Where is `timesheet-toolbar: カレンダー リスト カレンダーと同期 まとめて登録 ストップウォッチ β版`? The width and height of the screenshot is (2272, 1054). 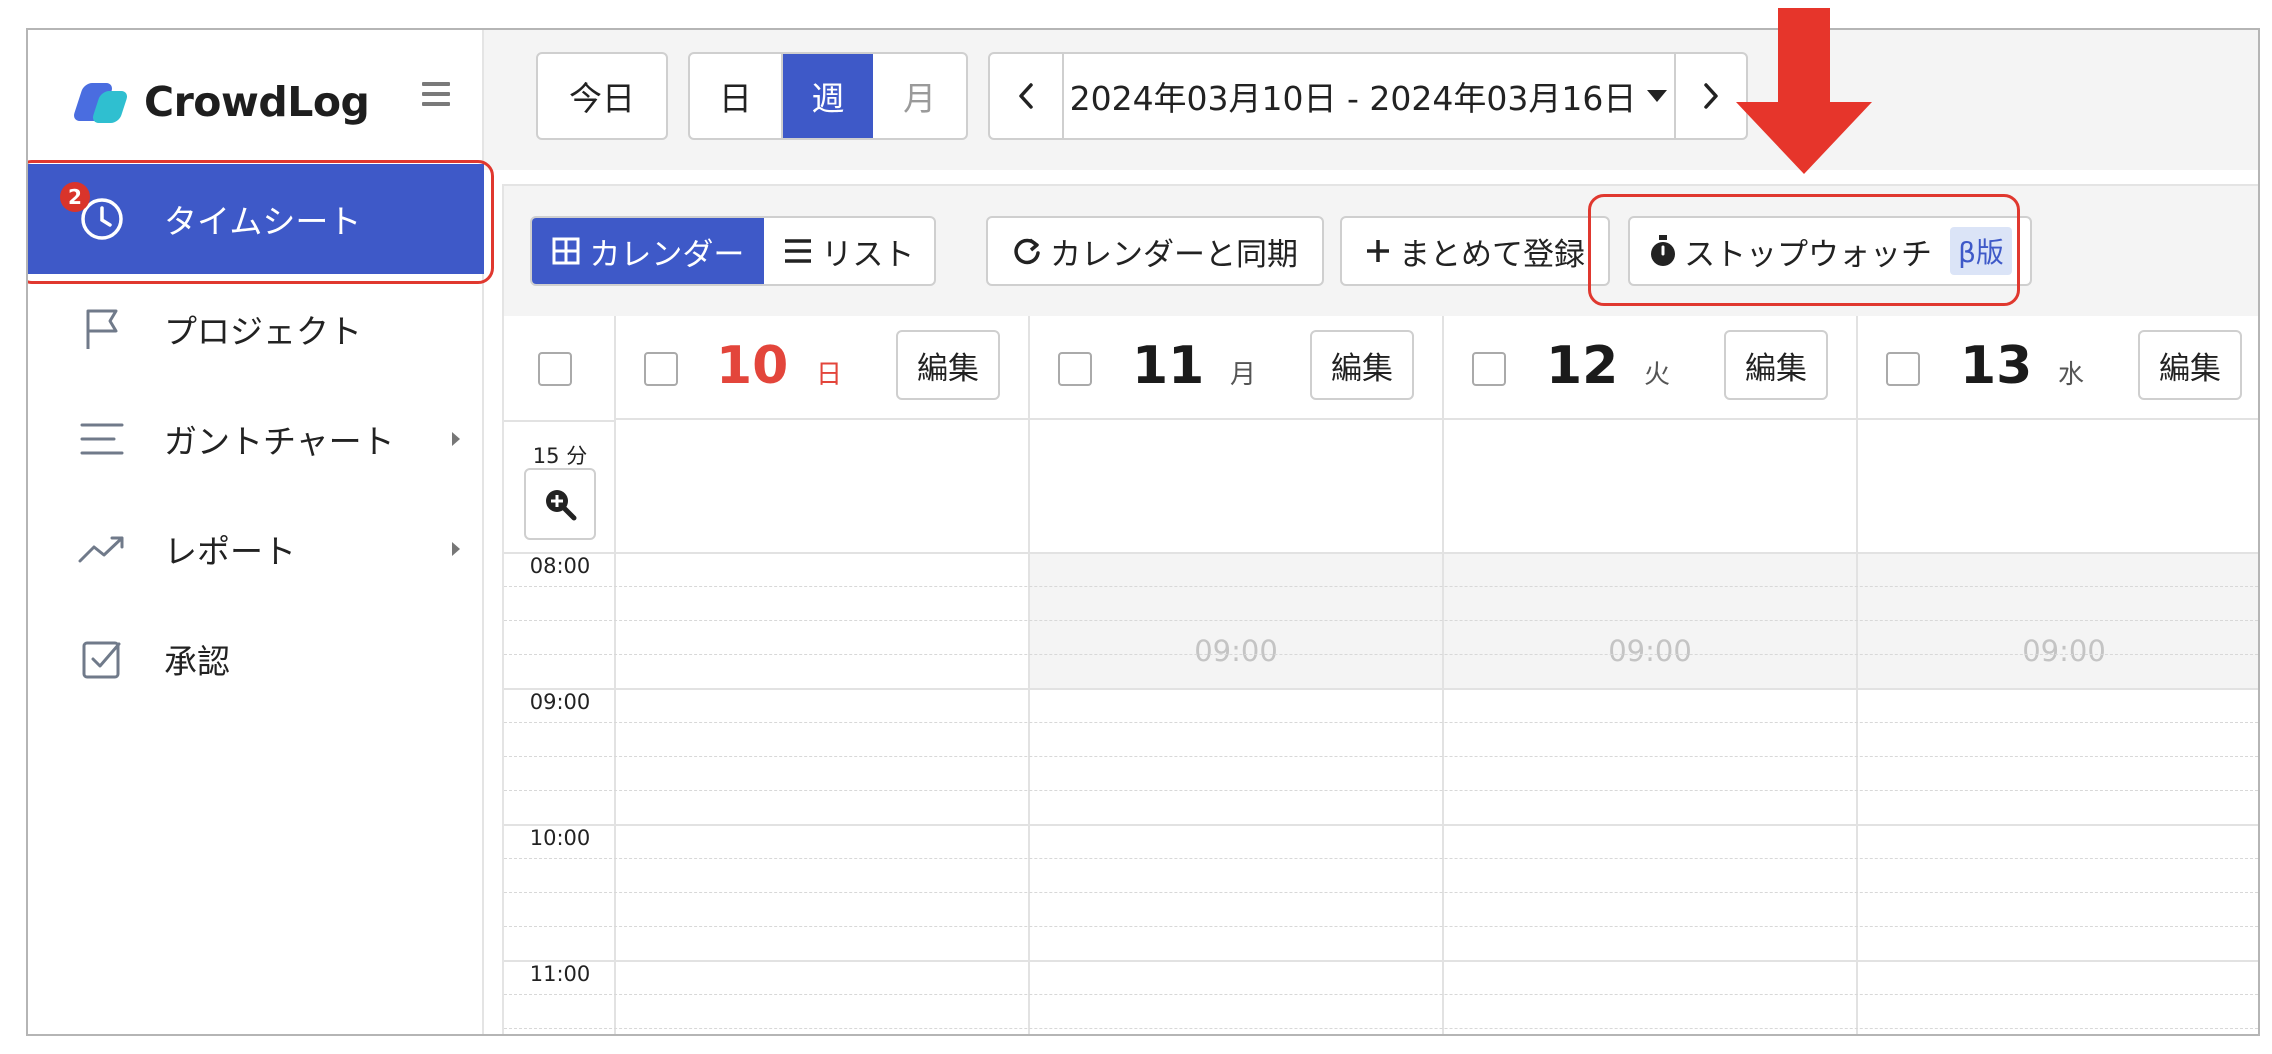
timesheet-toolbar: カレンダー リスト カレンダーと同期 まとめて登録 ストップウォッチ β版 is located at coordinates (1381, 251).